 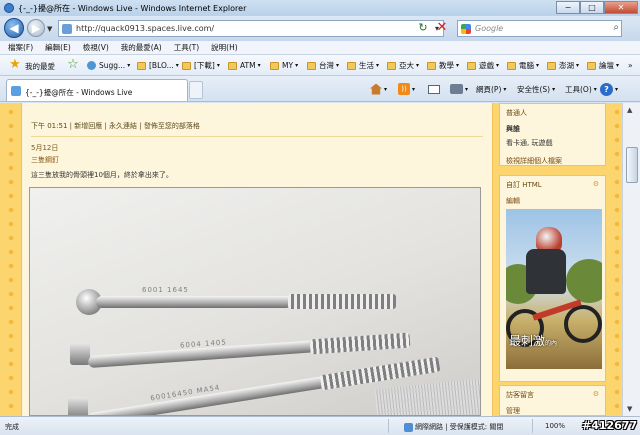 I want to click on guestbook-title: 訪客留言, so click(x=520, y=395).